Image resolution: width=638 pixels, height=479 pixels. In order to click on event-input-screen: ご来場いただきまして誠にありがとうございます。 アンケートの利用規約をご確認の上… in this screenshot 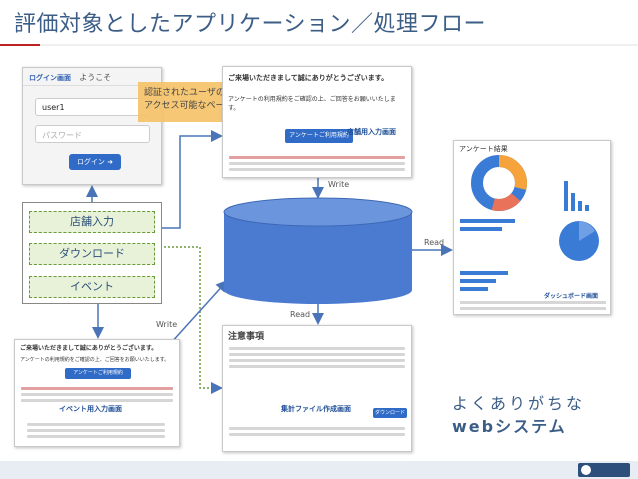, I will do `click(97, 393)`.